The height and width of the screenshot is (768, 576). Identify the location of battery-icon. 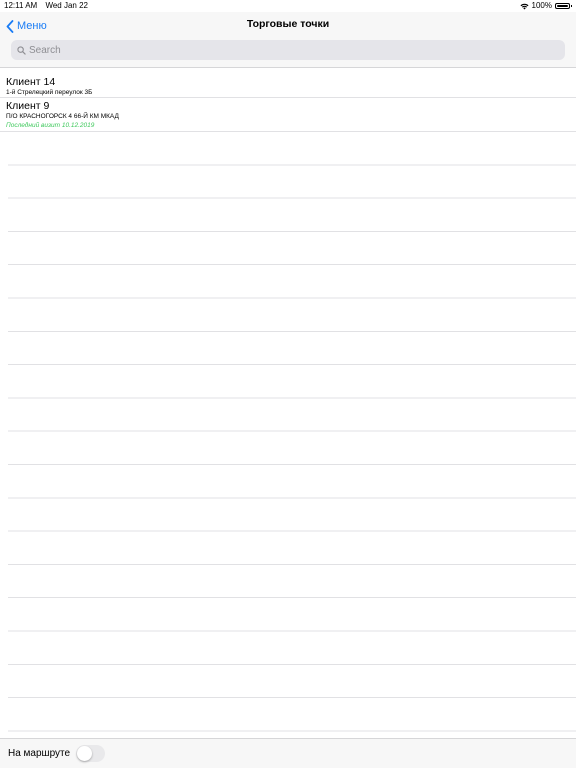
(563, 6).